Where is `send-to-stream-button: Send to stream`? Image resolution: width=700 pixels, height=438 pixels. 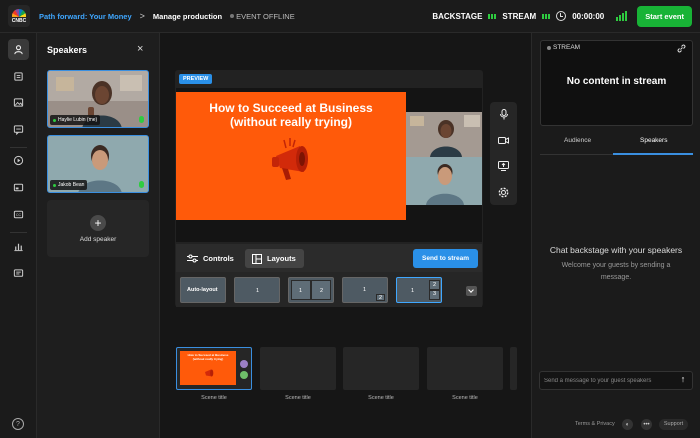 send-to-stream-button: Send to stream is located at coordinates (445, 258).